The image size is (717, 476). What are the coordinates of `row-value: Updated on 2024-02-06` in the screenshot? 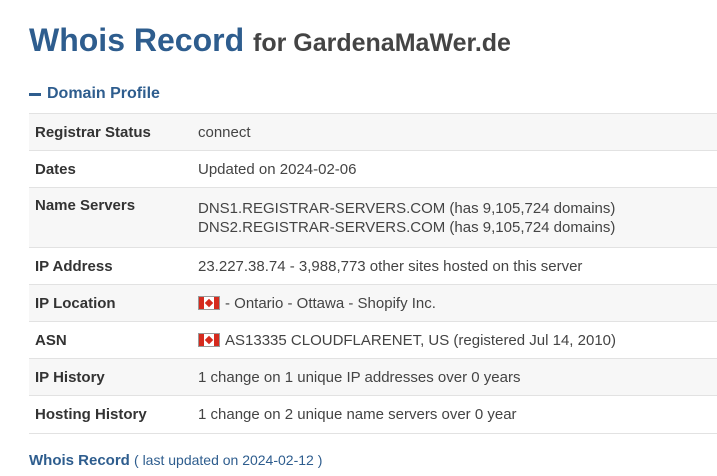 It's located at (457, 169).